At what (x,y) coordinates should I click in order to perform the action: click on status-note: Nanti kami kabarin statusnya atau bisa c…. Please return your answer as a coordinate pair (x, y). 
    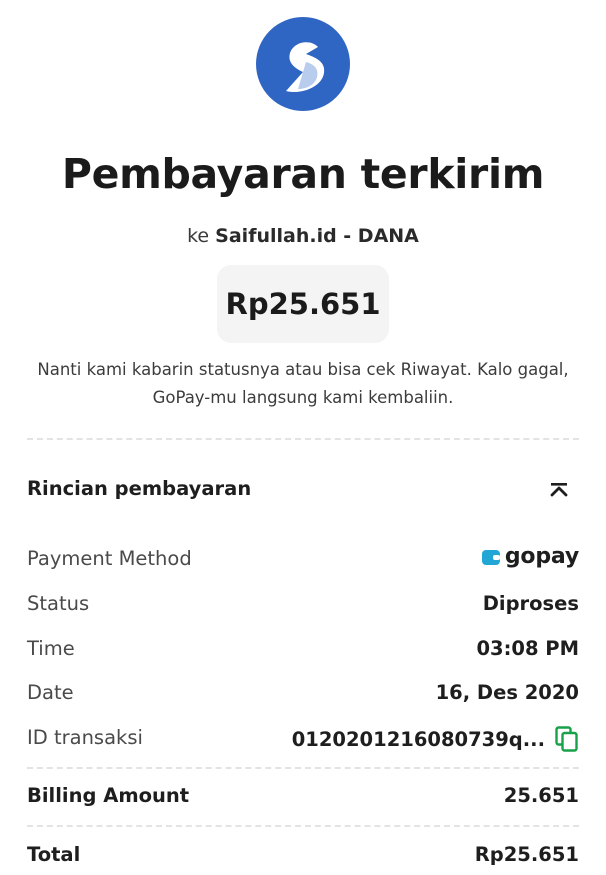
    Looking at the image, I should click on (303, 384).